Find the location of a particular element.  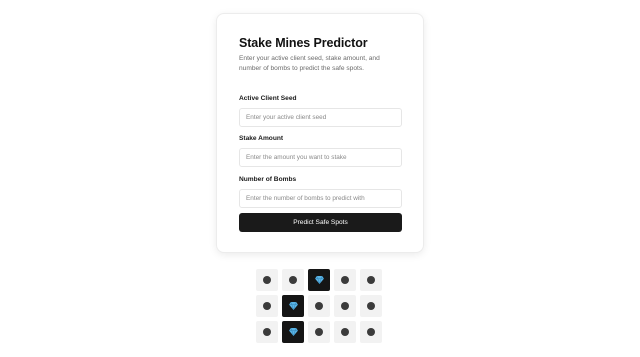

stake-amount-field: Stake Amount is located at coordinates (320, 150).